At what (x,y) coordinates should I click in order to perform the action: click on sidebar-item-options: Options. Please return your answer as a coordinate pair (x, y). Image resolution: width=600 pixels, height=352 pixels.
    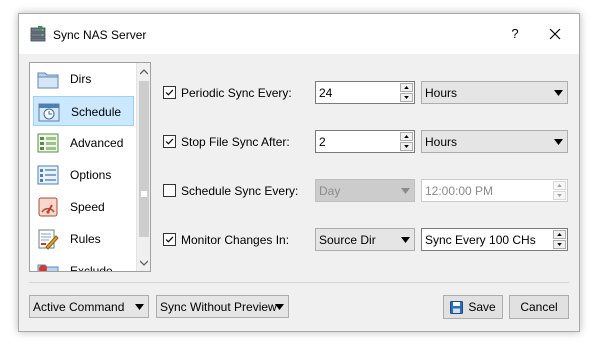
    Looking at the image, I should click on (83, 175).